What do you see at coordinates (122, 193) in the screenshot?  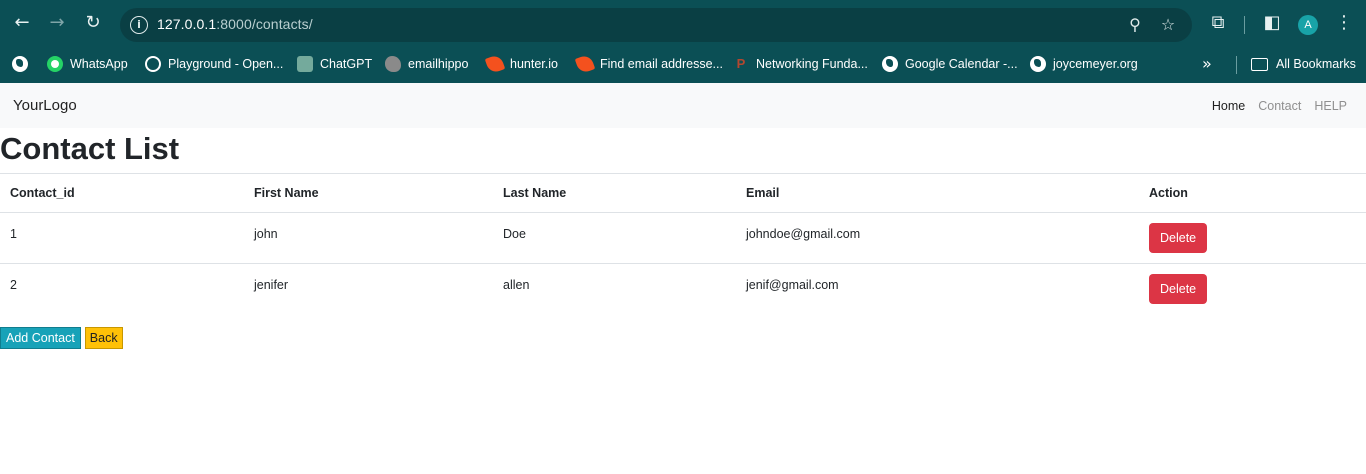 I see `header-contact-id: Contact_id` at bounding box center [122, 193].